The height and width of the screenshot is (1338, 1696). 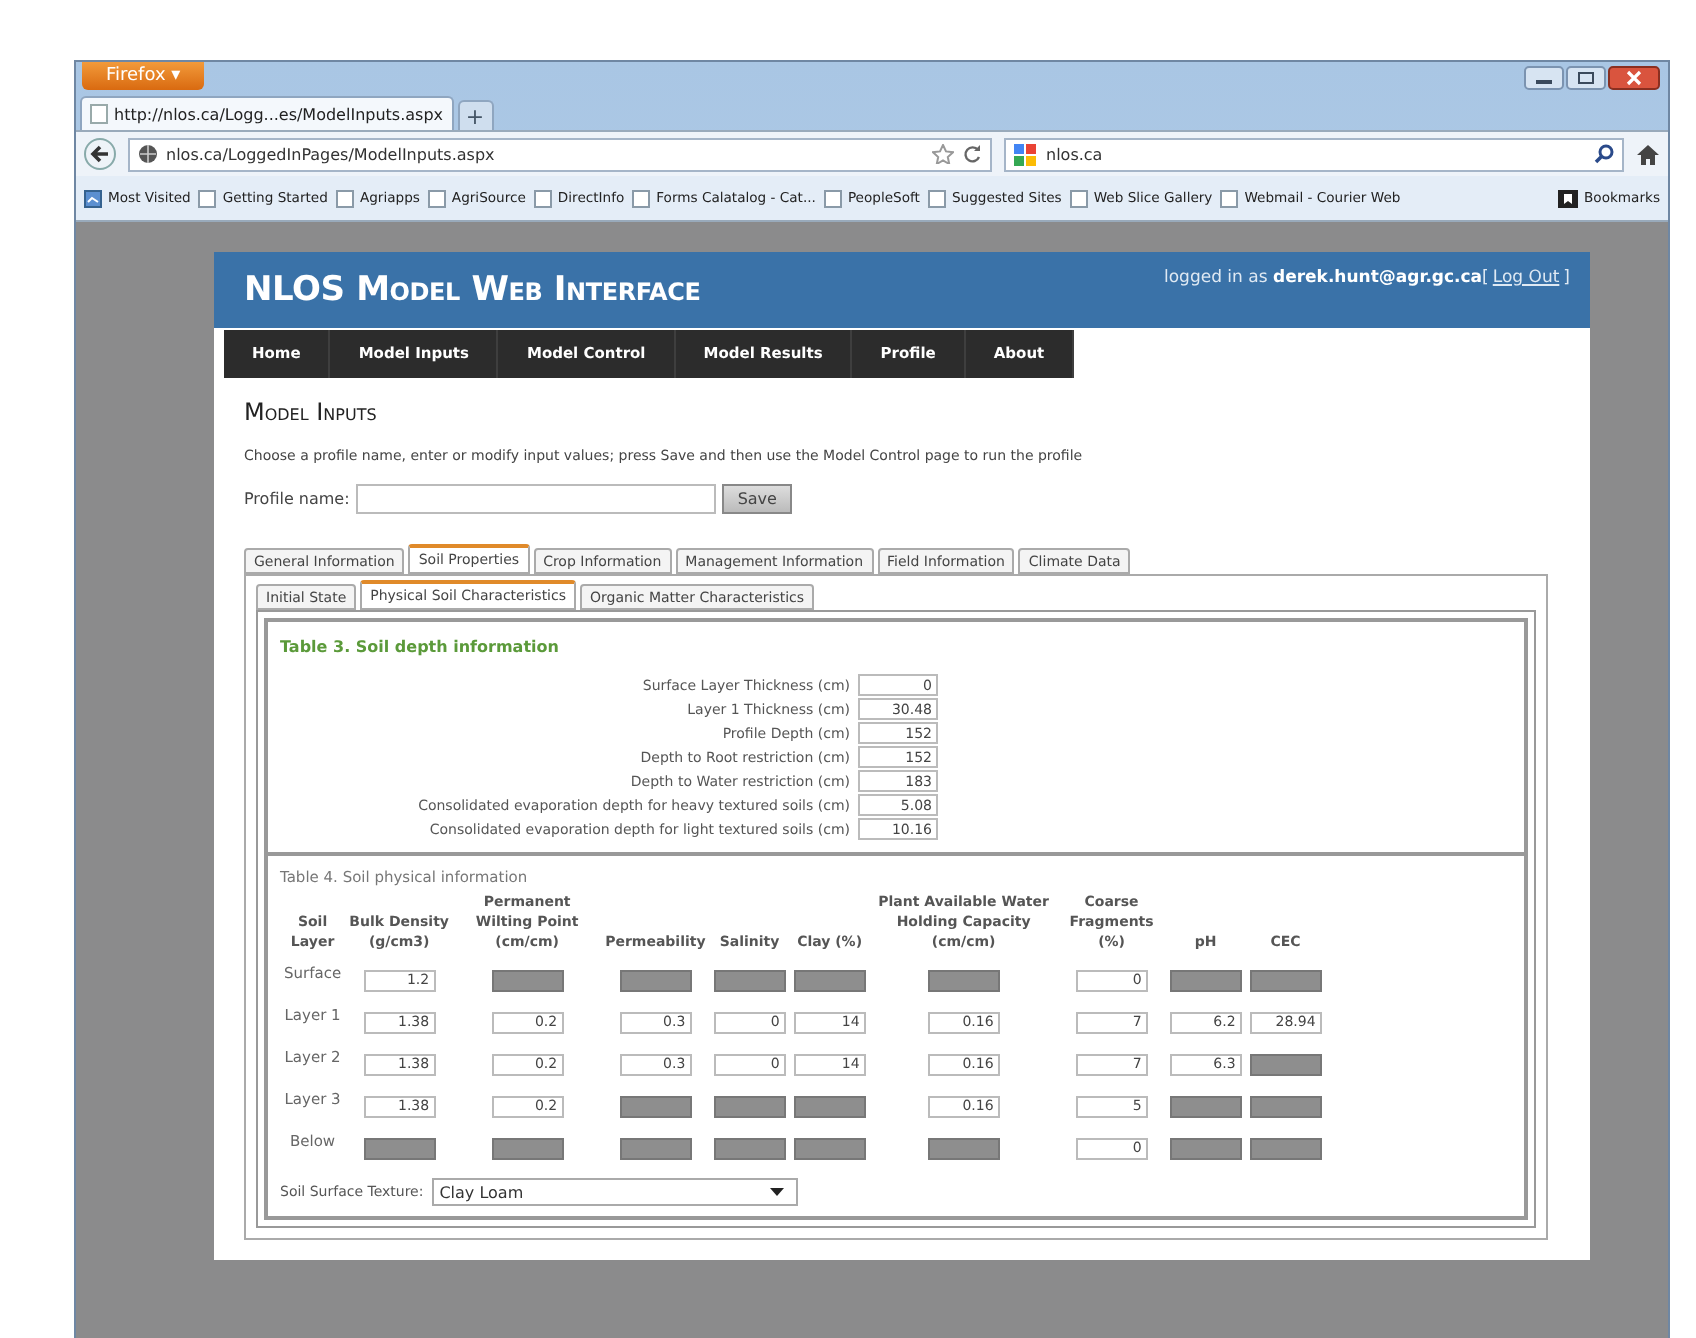 I want to click on site-title: NLOS Model Web Interface, so click(x=472, y=290).